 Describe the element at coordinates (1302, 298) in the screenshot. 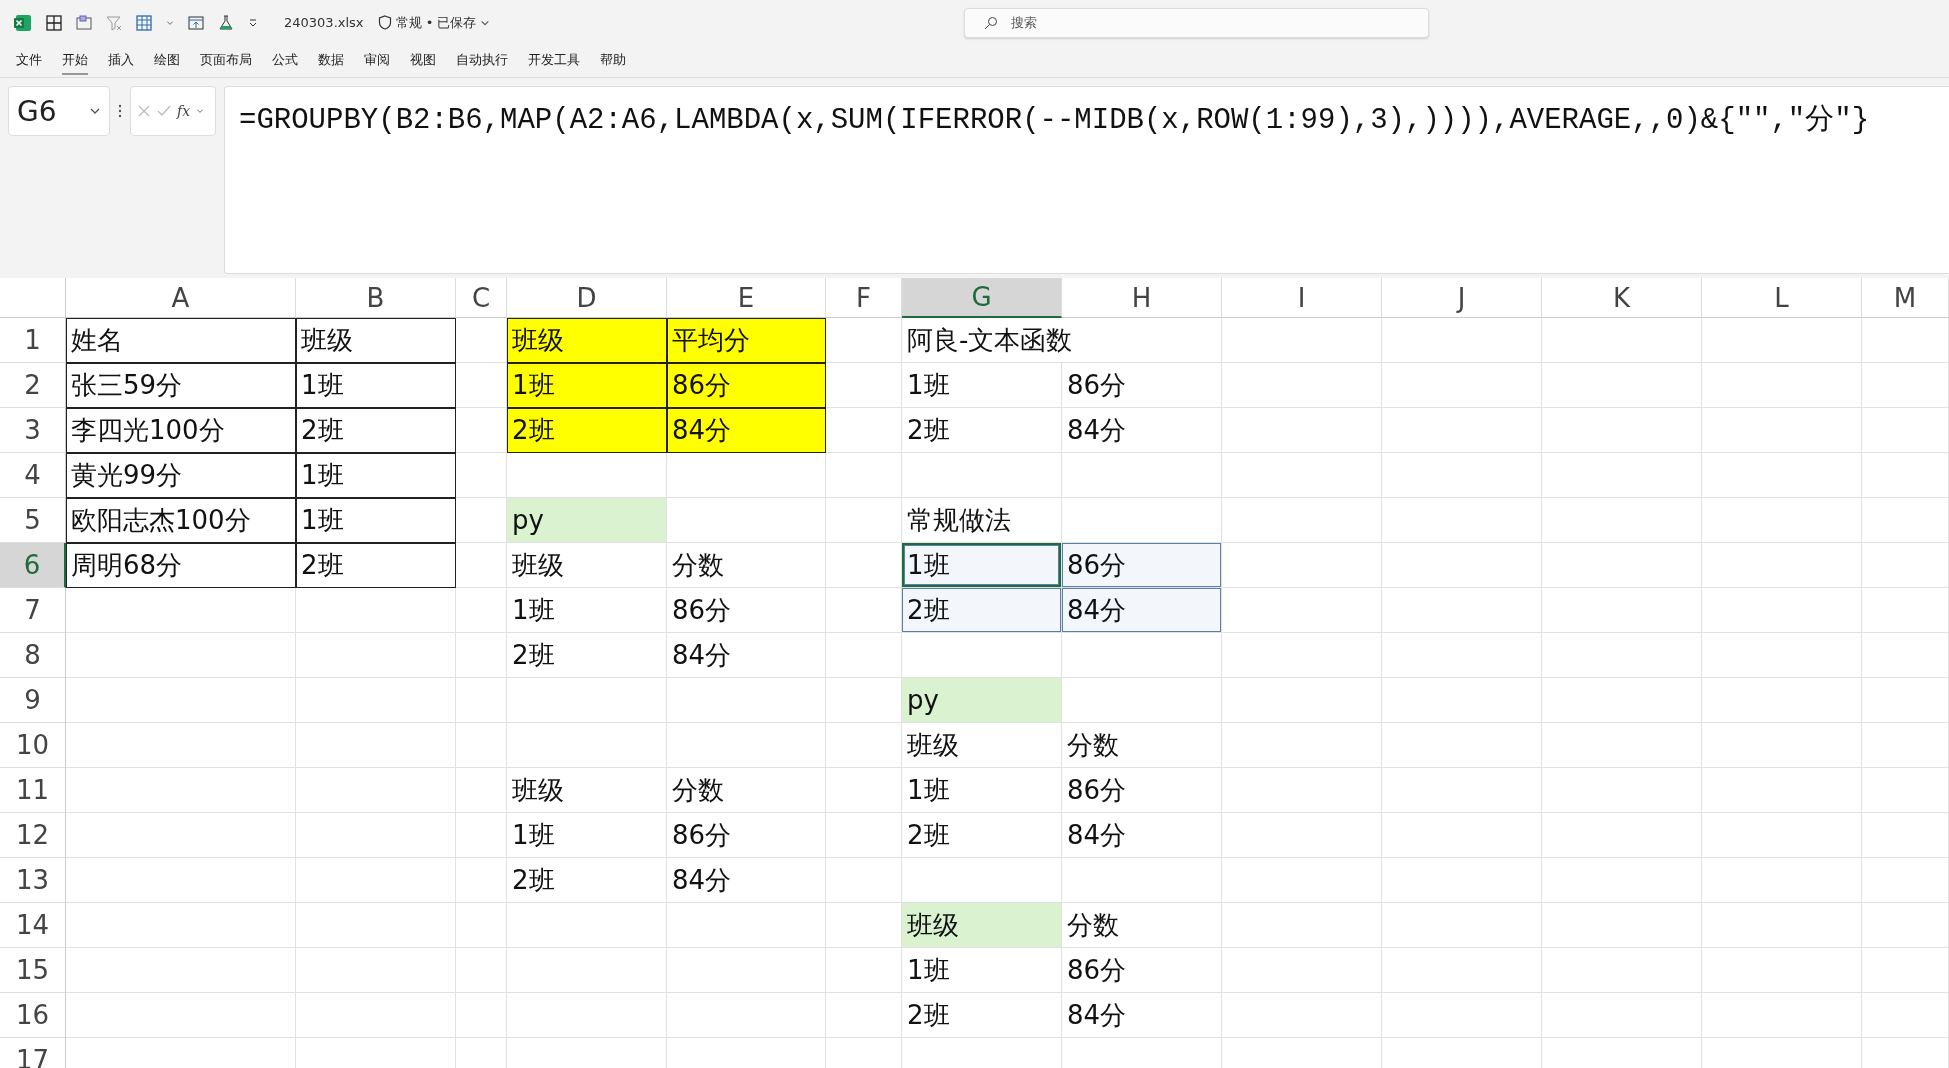

I see `column-header: I` at that location.